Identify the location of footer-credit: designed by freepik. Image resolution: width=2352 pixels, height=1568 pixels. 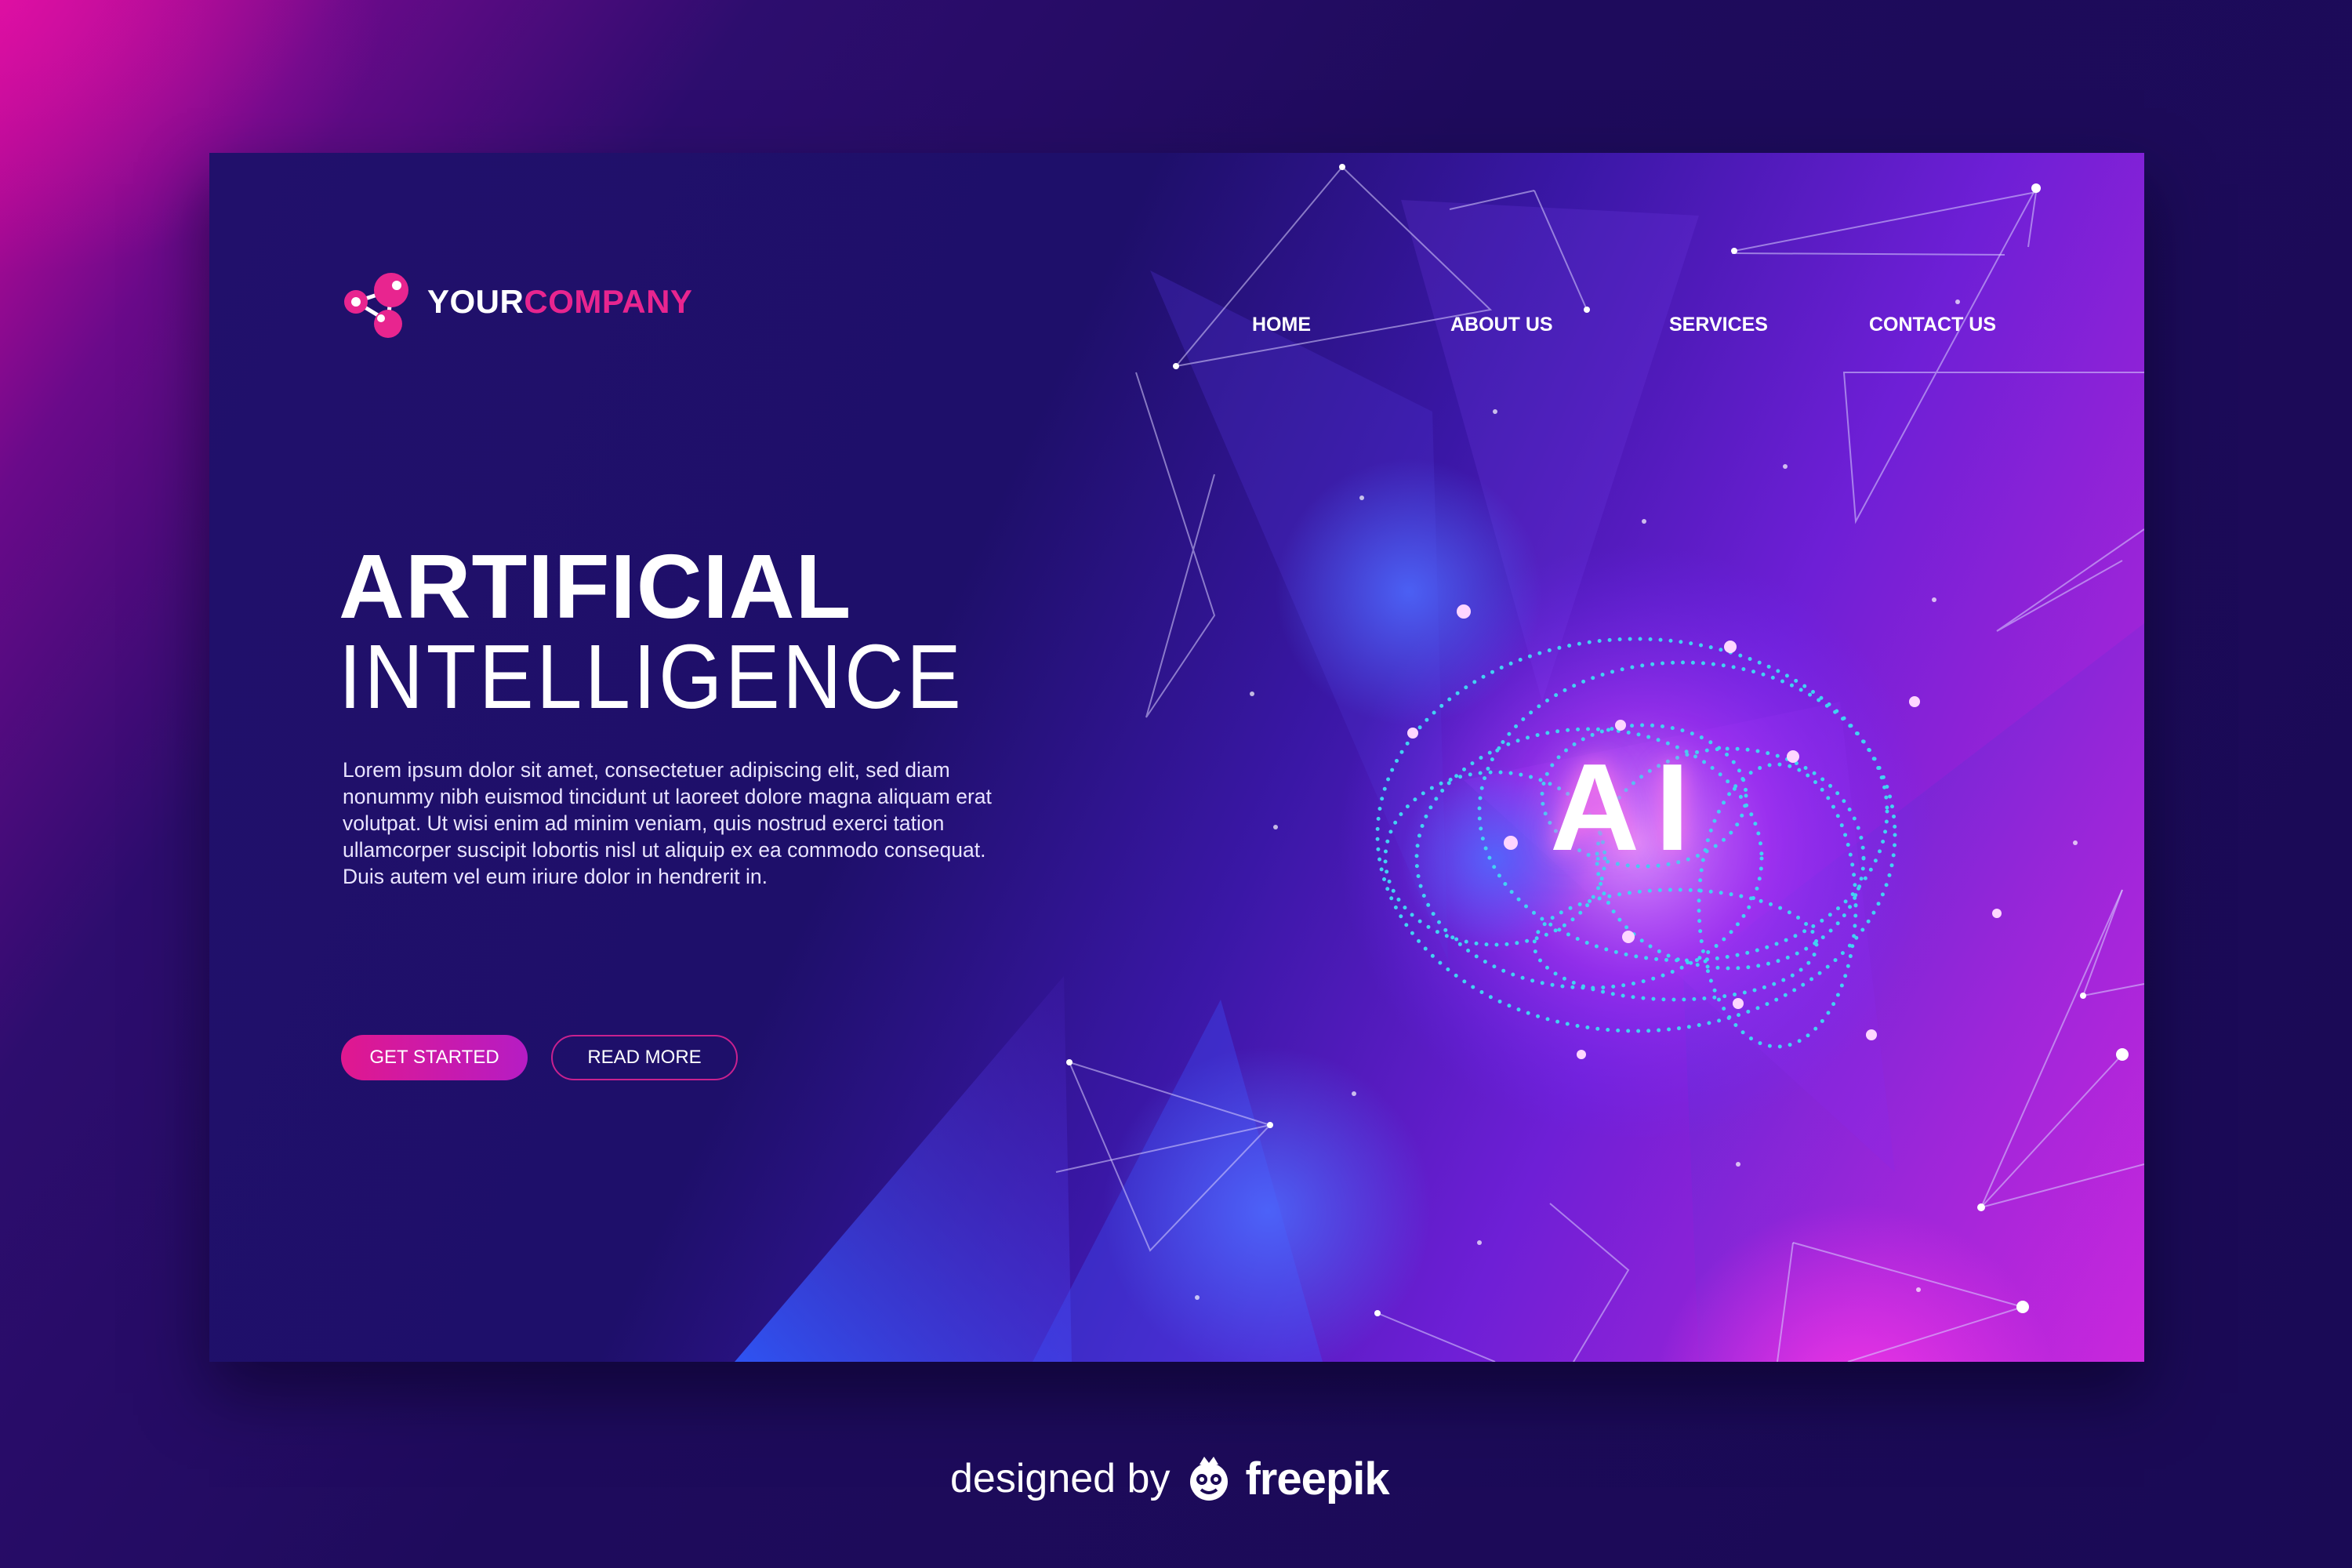
(1170, 1478).